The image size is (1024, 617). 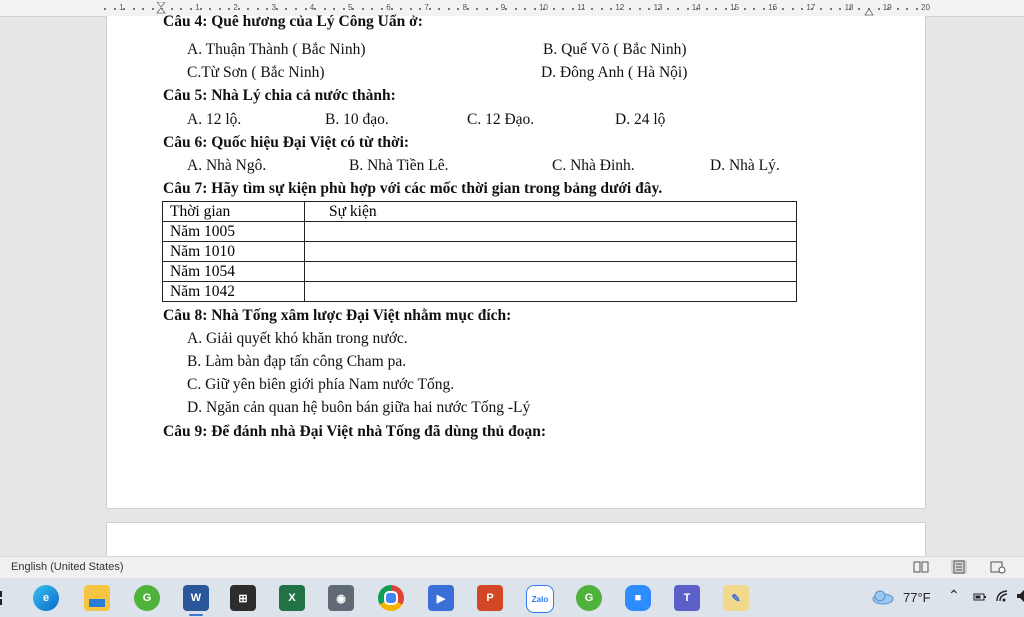 I want to click on chevron-up-icon: ⌃, so click(x=954, y=595).